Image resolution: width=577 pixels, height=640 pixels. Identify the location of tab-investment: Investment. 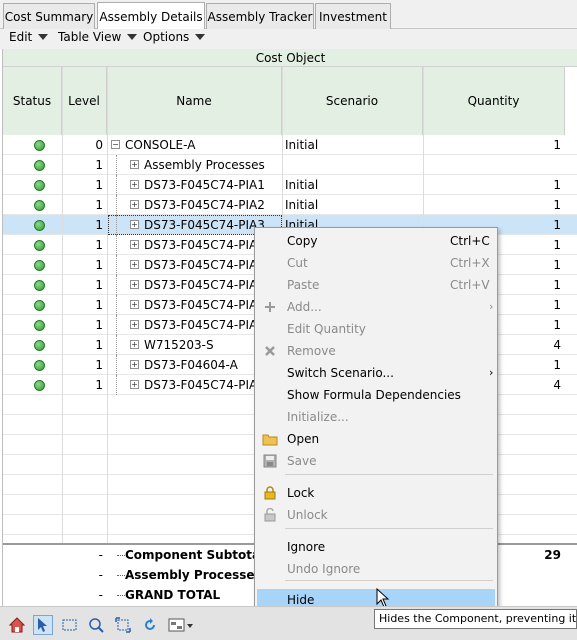
(353, 16).